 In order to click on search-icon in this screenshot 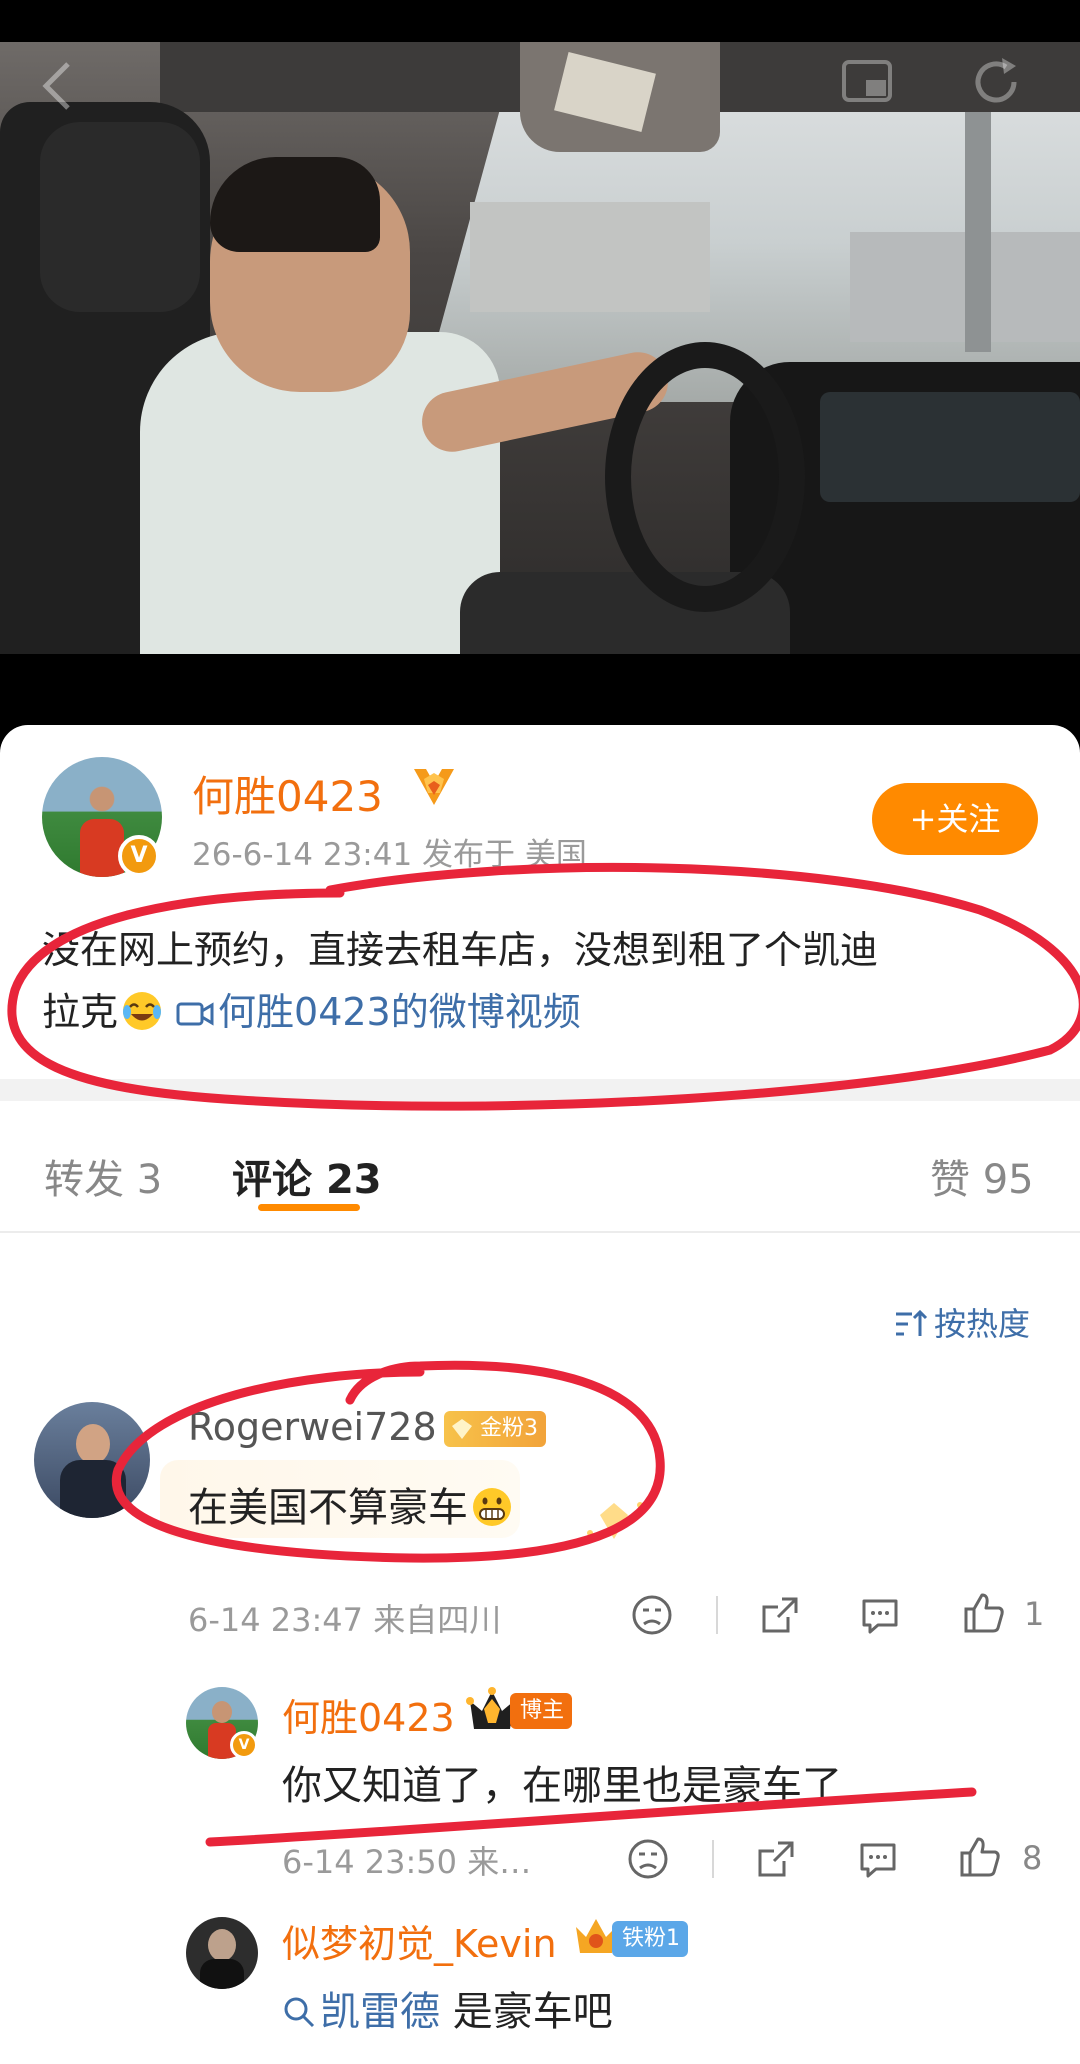, I will do `click(299, 2012)`.